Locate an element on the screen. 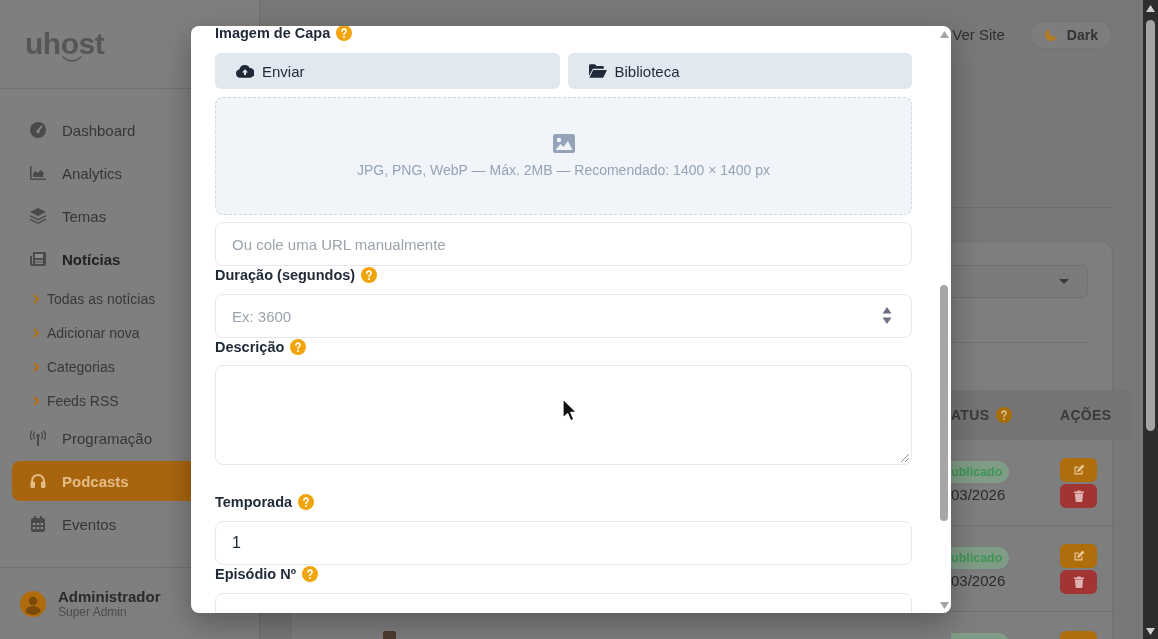  folder-open-icon is located at coordinates (597, 71).